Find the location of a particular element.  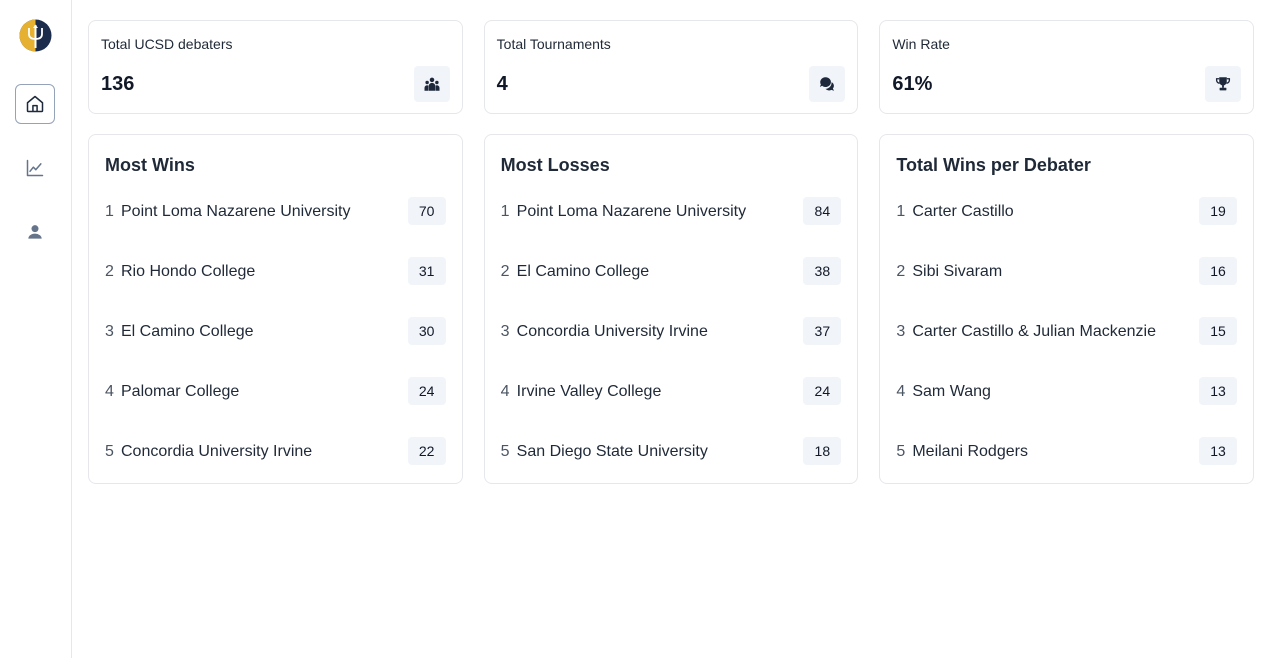

stat-label: Total Tournaments is located at coordinates (553, 44).